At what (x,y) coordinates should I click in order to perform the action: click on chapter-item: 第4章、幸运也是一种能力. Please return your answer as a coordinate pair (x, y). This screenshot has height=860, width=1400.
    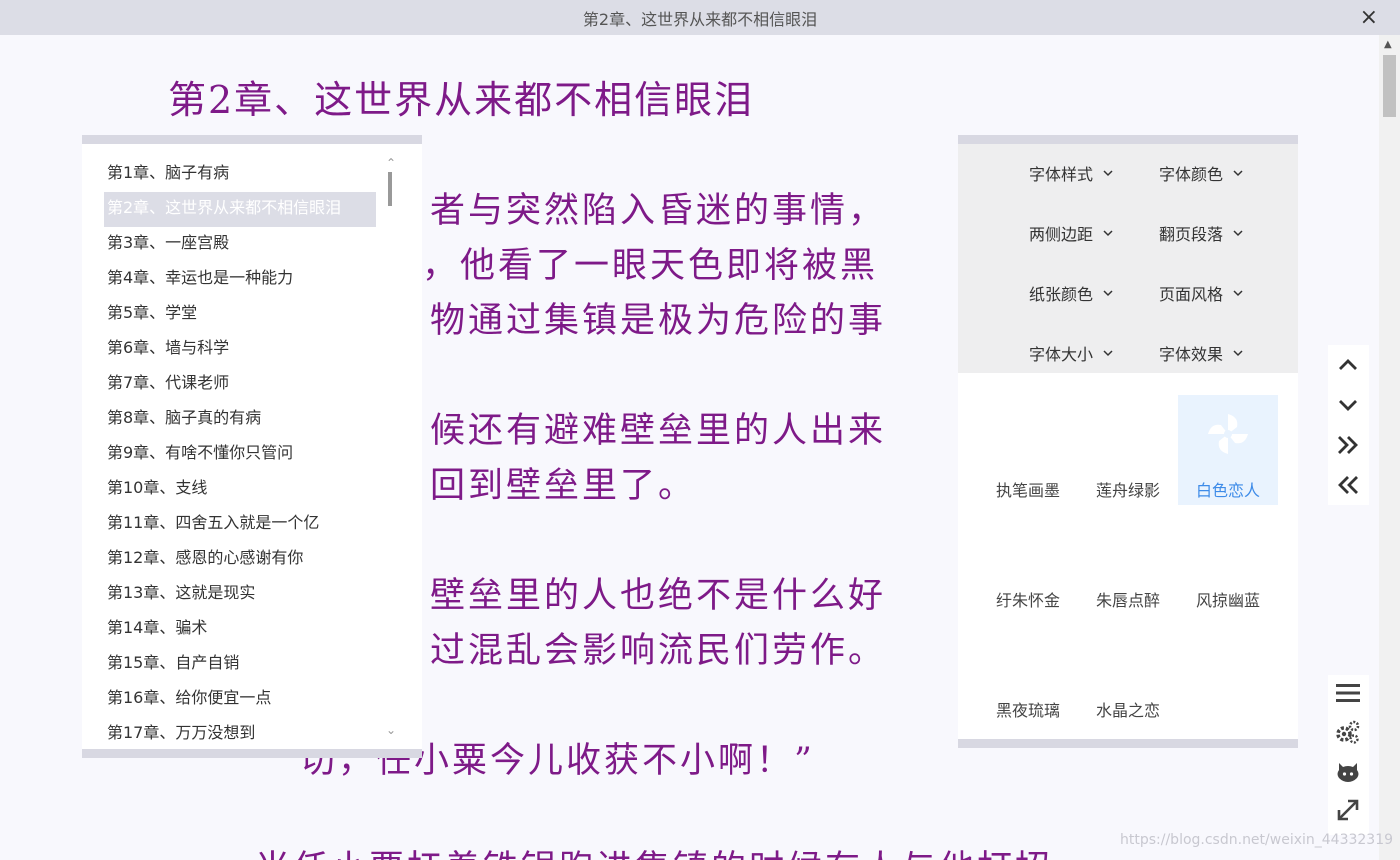
    Looking at the image, I should click on (240, 279).